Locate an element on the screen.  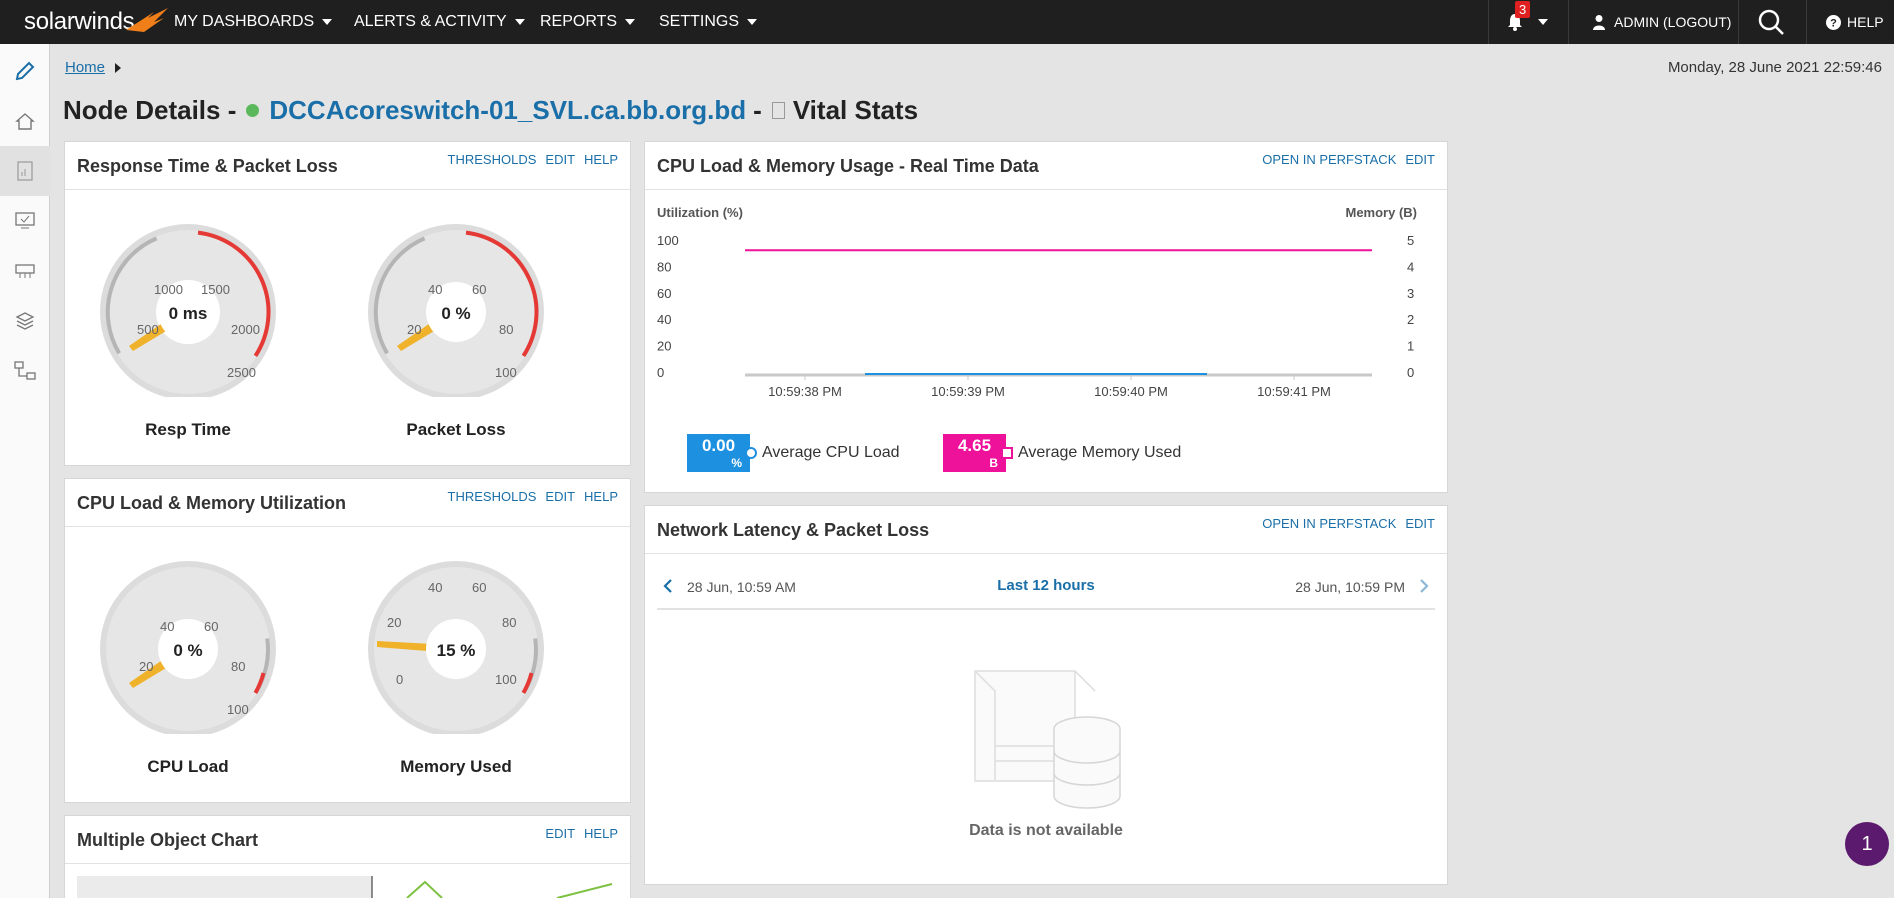
user-logout-button: ADMIN (LOGOUT) is located at coordinates (1661, 22).